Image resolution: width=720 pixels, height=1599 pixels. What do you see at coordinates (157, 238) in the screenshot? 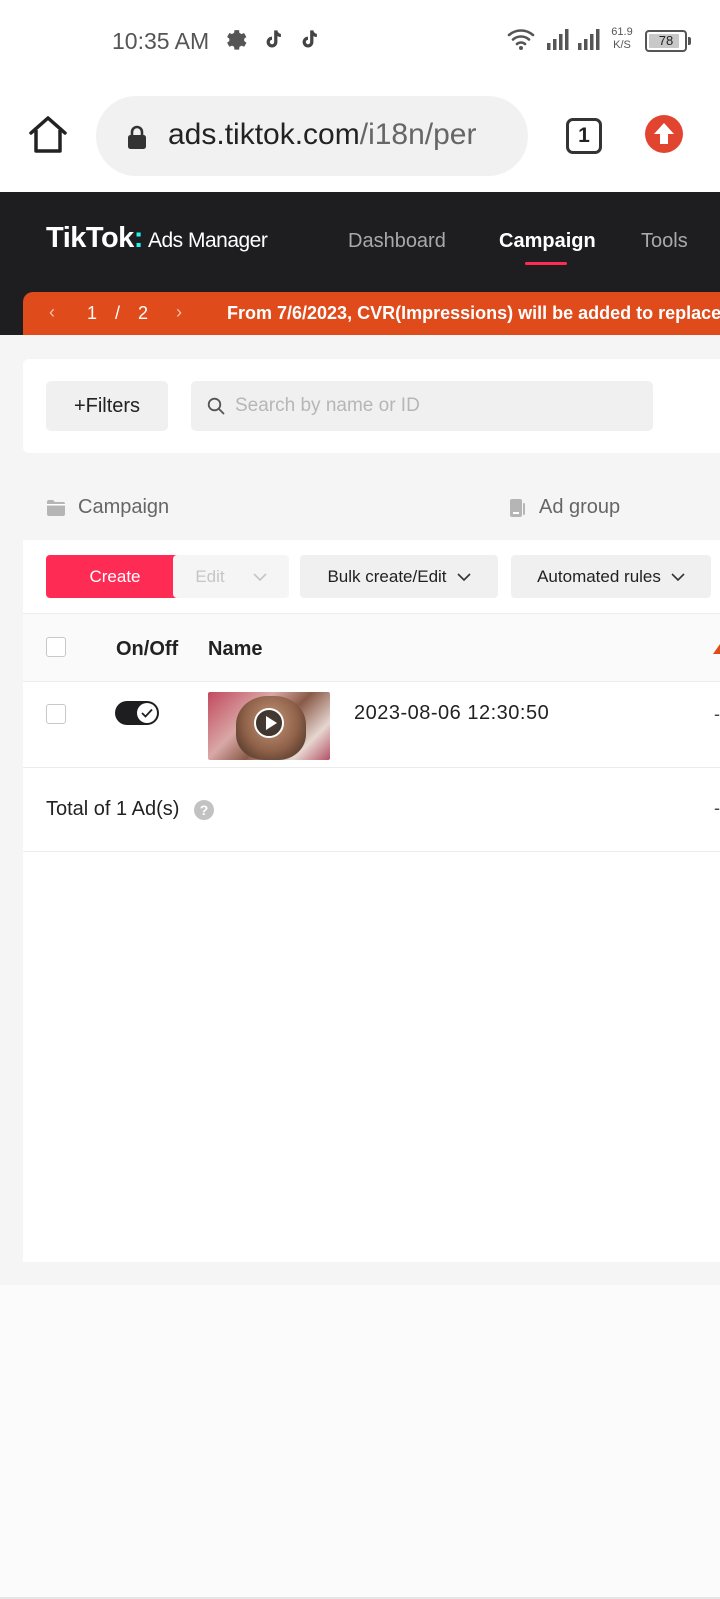
I see `tiktok-logo: TikTok: Ads Manager` at bounding box center [157, 238].